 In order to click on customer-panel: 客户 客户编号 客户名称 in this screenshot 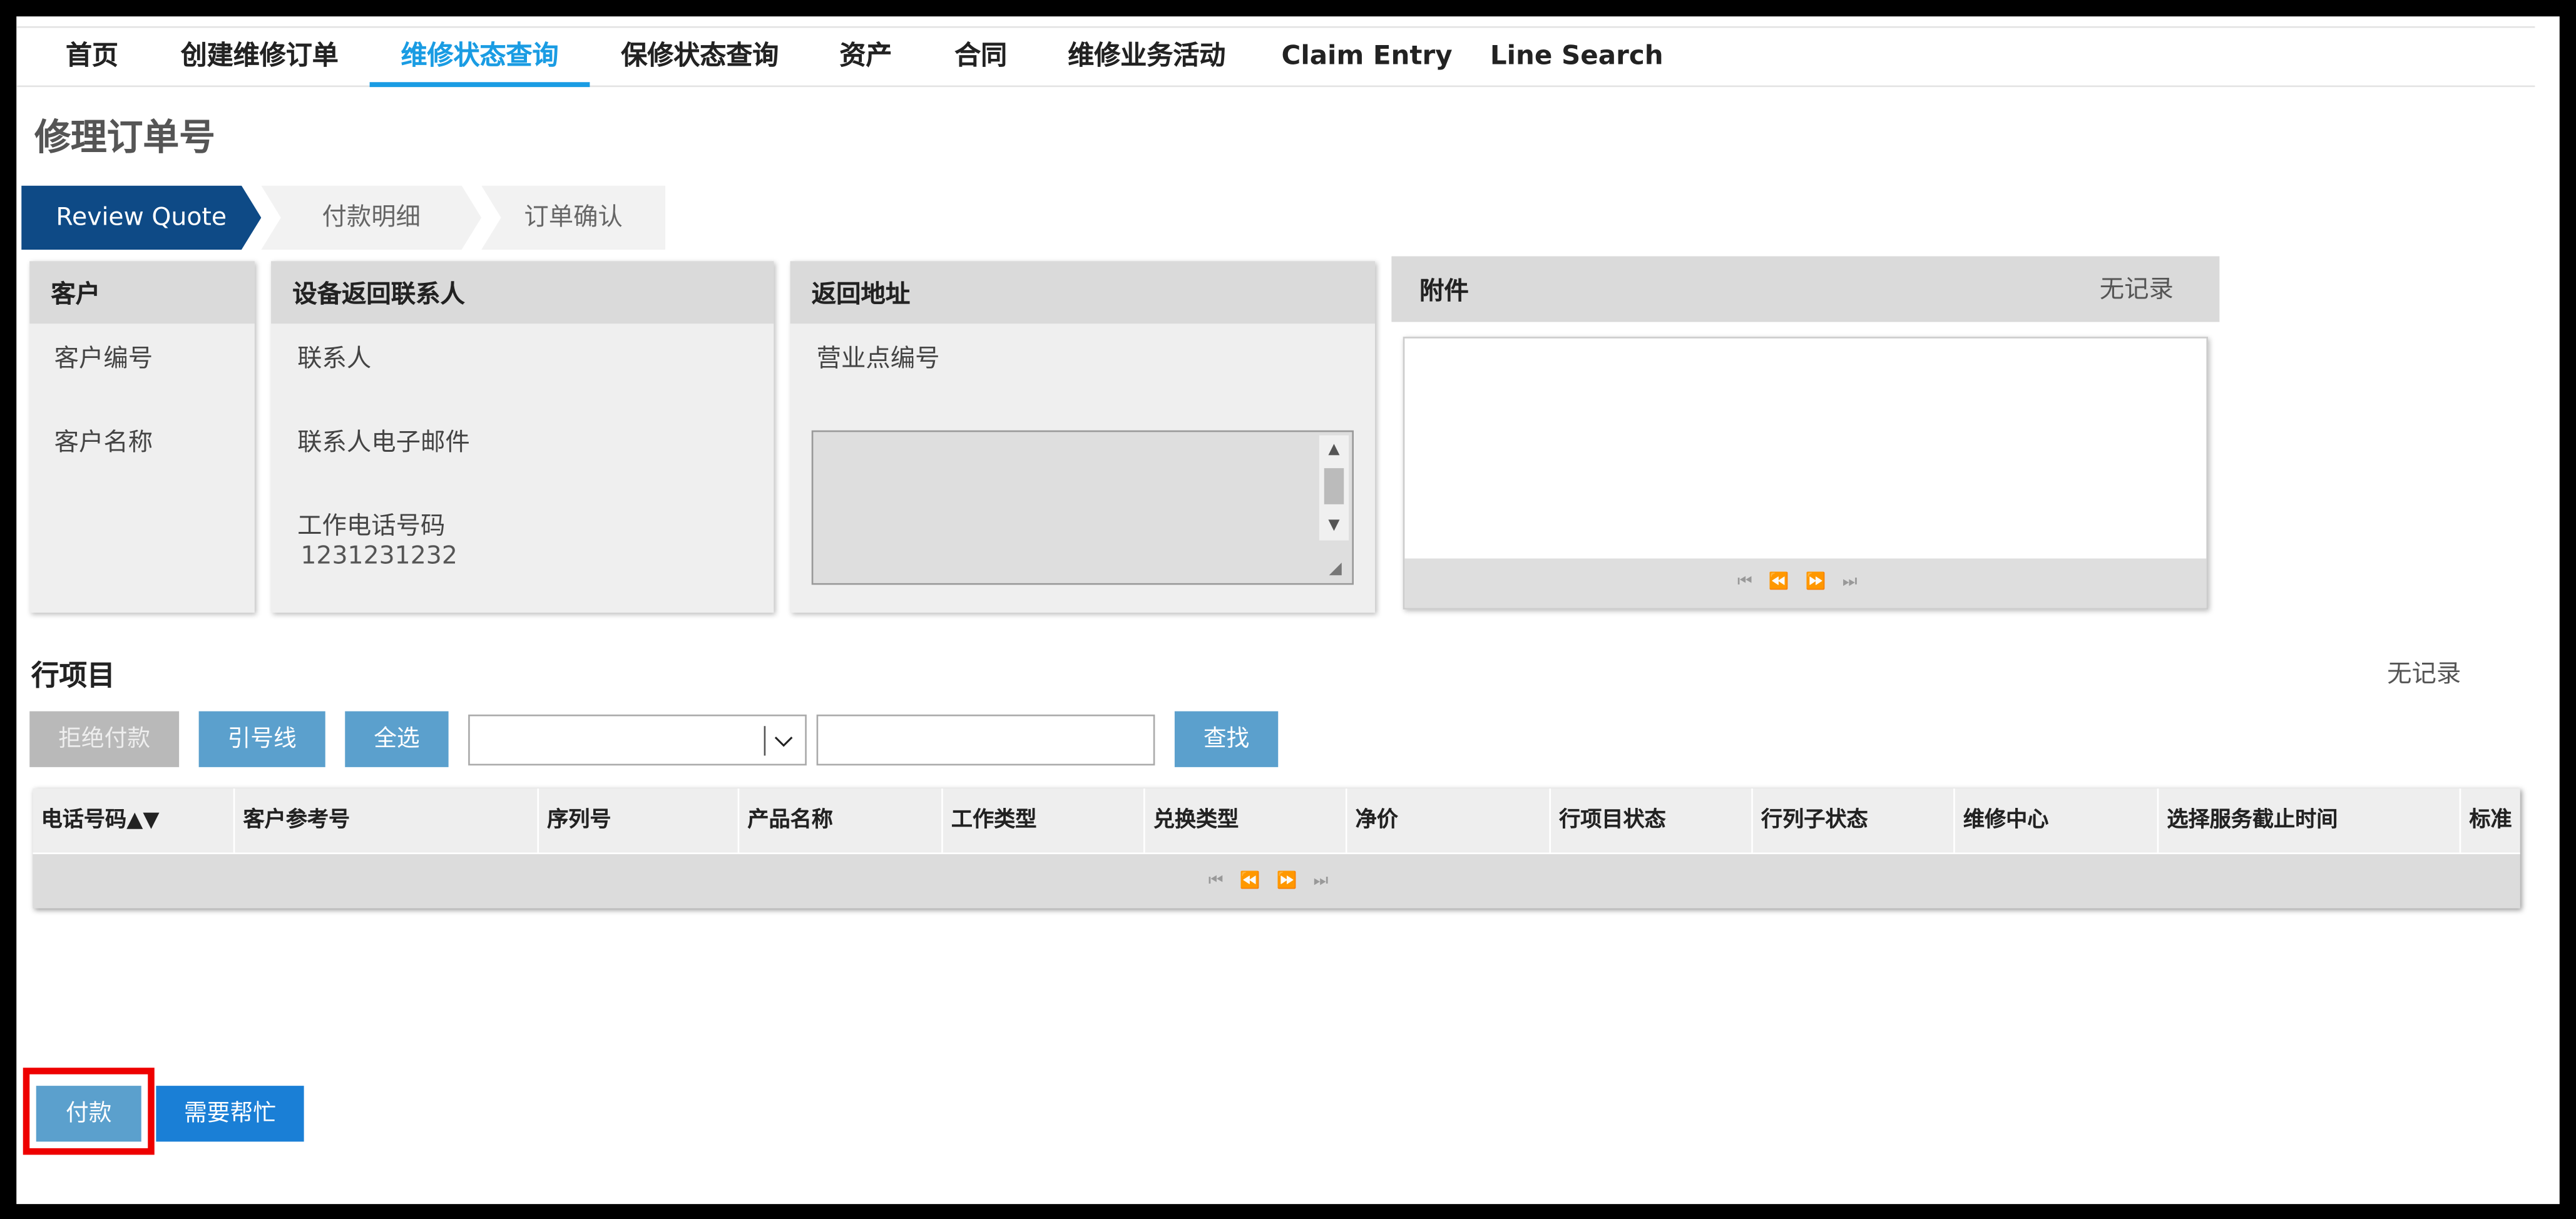, I will do `click(142, 437)`.